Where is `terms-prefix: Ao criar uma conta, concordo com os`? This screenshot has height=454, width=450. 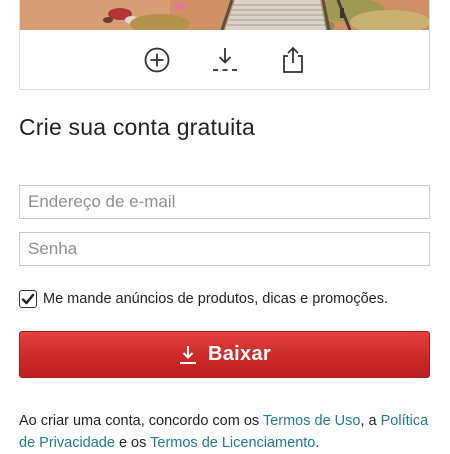
terms-prefix: Ao criar uma conta, concordo com os is located at coordinates (141, 421).